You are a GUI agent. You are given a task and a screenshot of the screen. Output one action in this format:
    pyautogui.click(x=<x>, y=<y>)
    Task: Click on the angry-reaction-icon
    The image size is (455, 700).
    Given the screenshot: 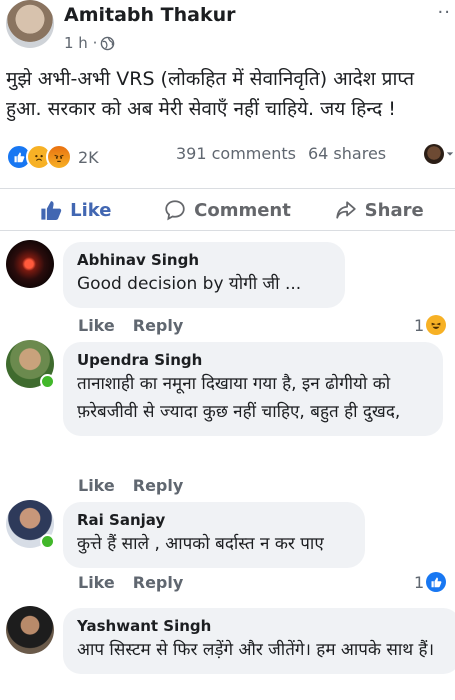 What is the action you would take?
    pyautogui.click(x=59, y=157)
    